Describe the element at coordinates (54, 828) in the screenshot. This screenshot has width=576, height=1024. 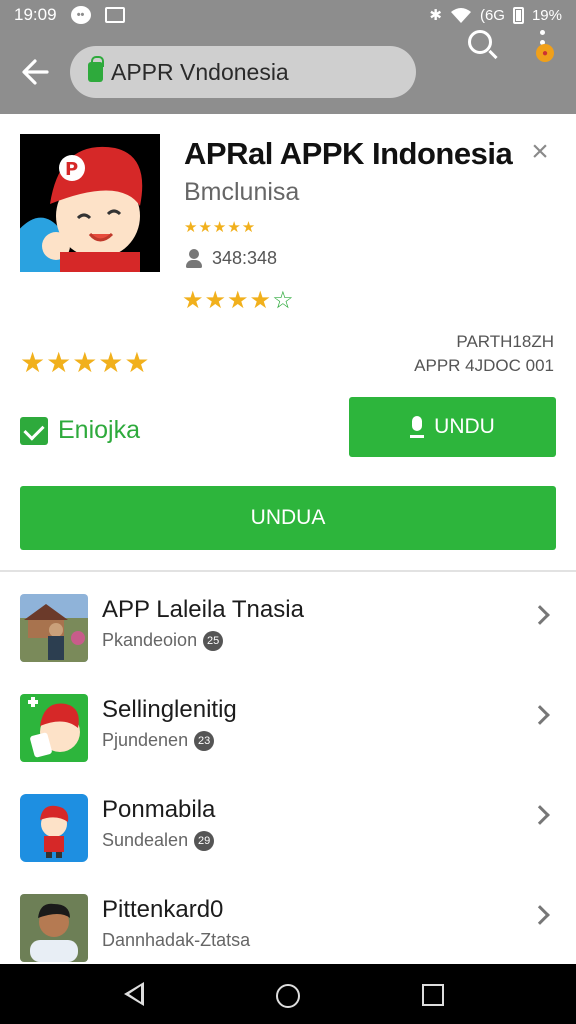
I see `thumbnail-mascot-blue` at that location.